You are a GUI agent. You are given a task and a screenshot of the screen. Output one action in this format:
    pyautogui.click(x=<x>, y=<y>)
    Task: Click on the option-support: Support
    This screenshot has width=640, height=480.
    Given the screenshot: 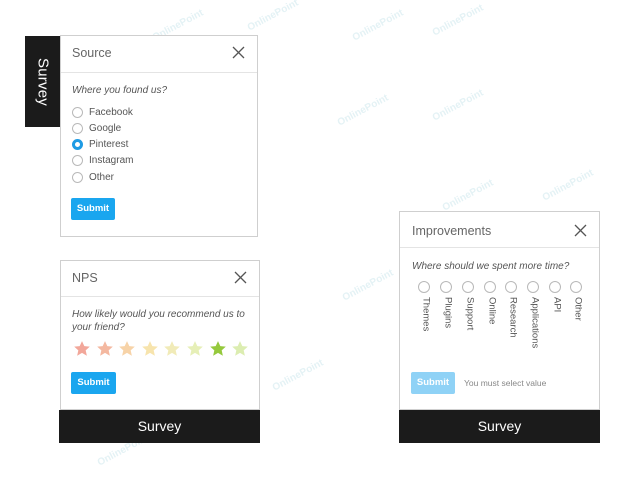 What is the action you would take?
    pyautogui.click(x=468, y=305)
    